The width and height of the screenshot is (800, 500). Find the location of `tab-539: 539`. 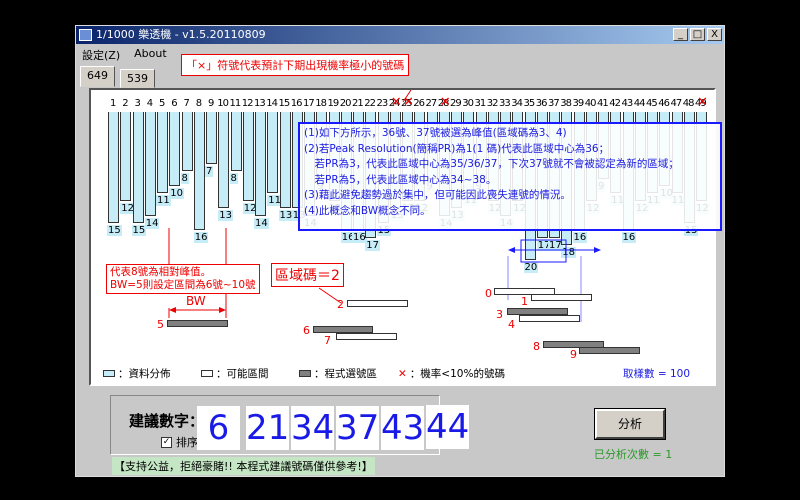

tab-539: 539 is located at coordinates (137, 78).